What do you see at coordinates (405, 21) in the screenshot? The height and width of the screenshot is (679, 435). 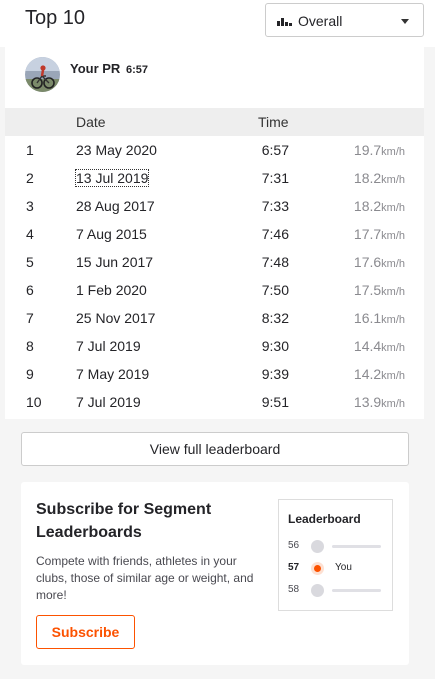 I see `chevron-down-icon` at bounding box center [405, 21].